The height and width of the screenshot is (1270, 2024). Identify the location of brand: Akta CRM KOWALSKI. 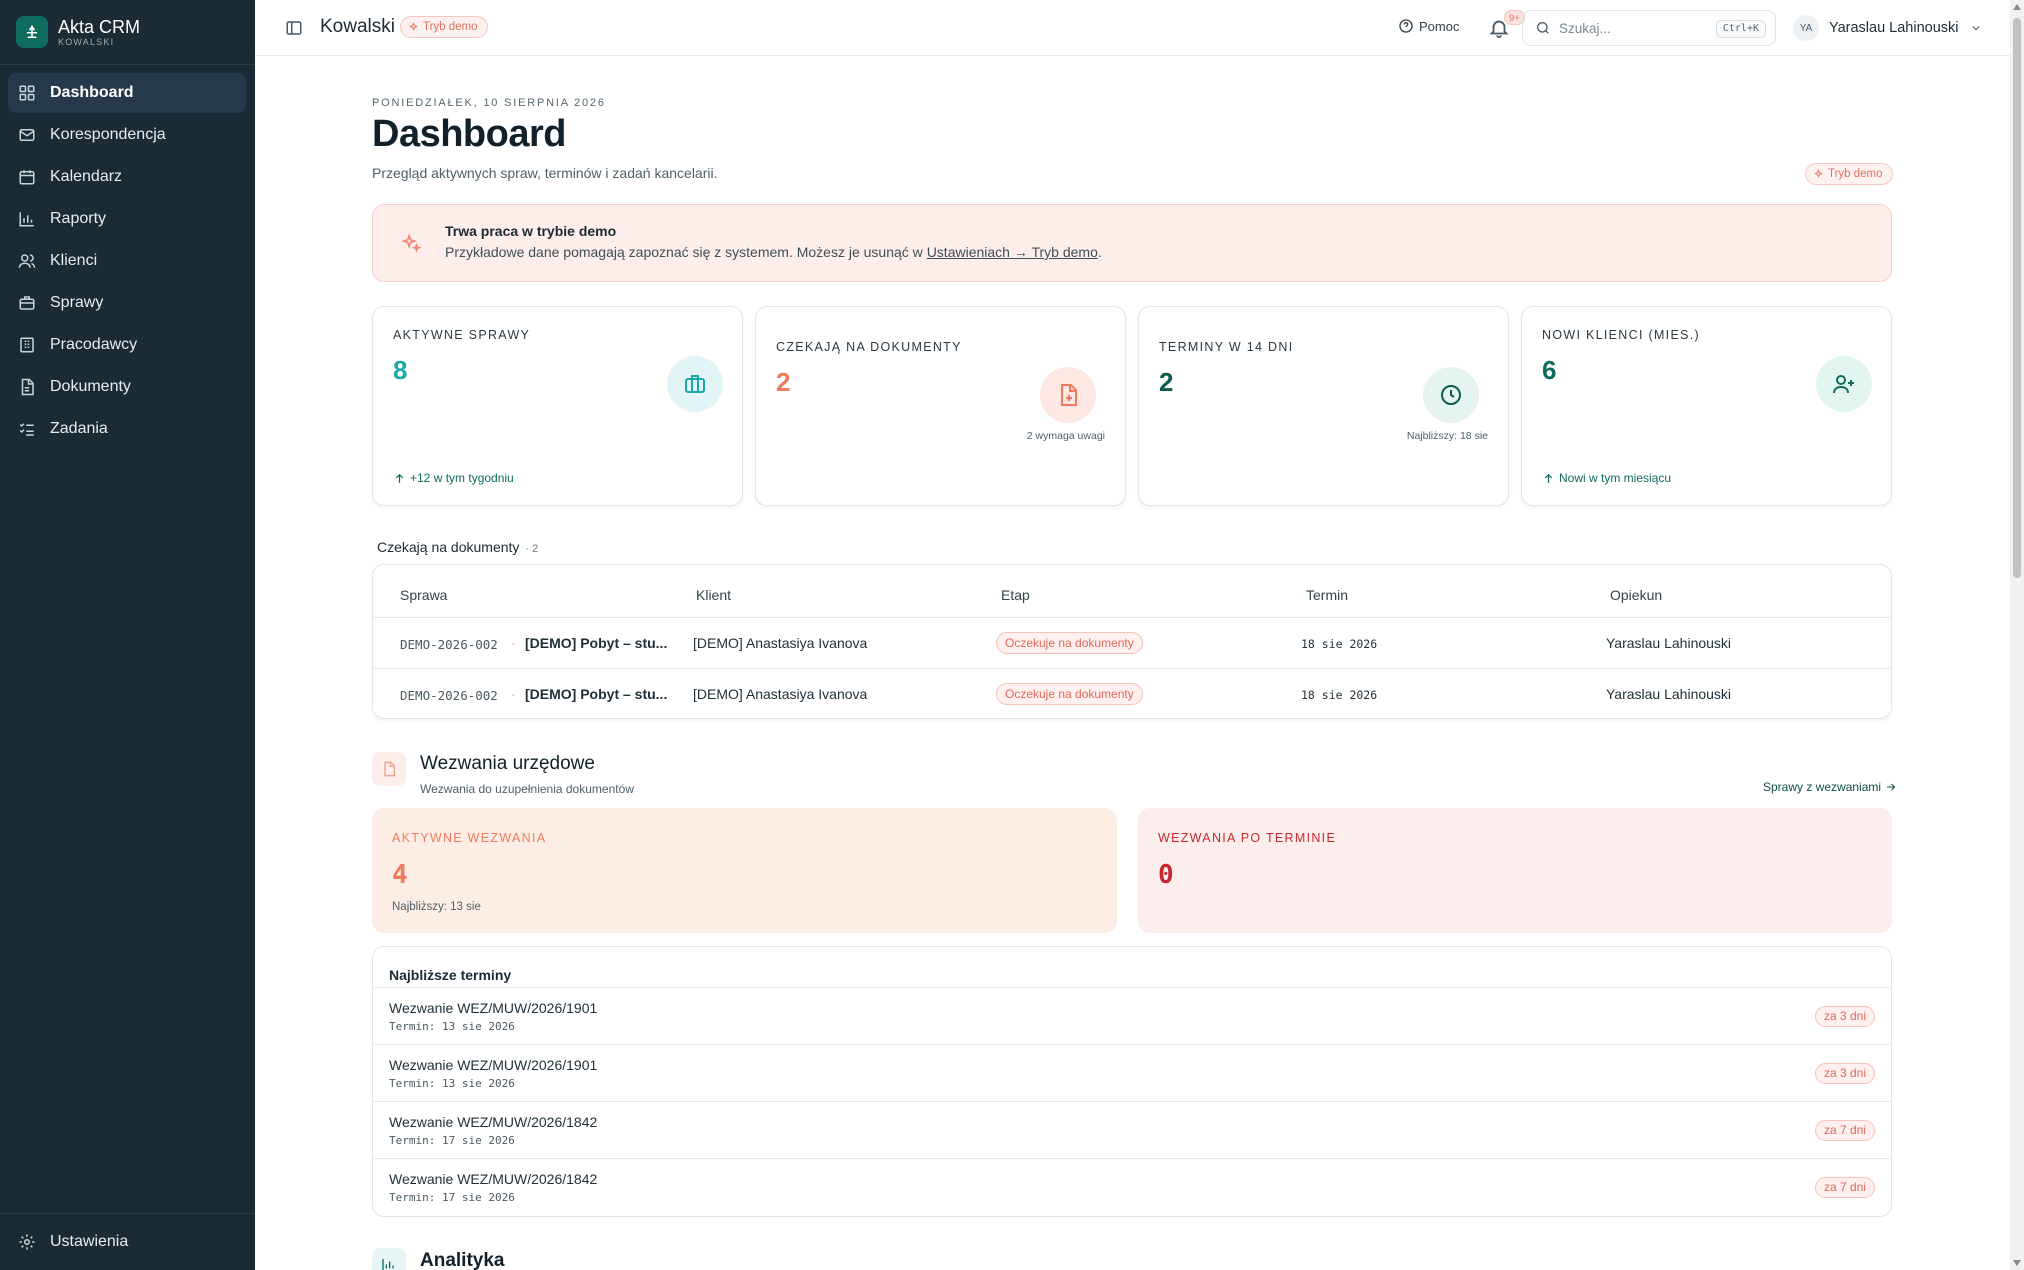
(78, 32).